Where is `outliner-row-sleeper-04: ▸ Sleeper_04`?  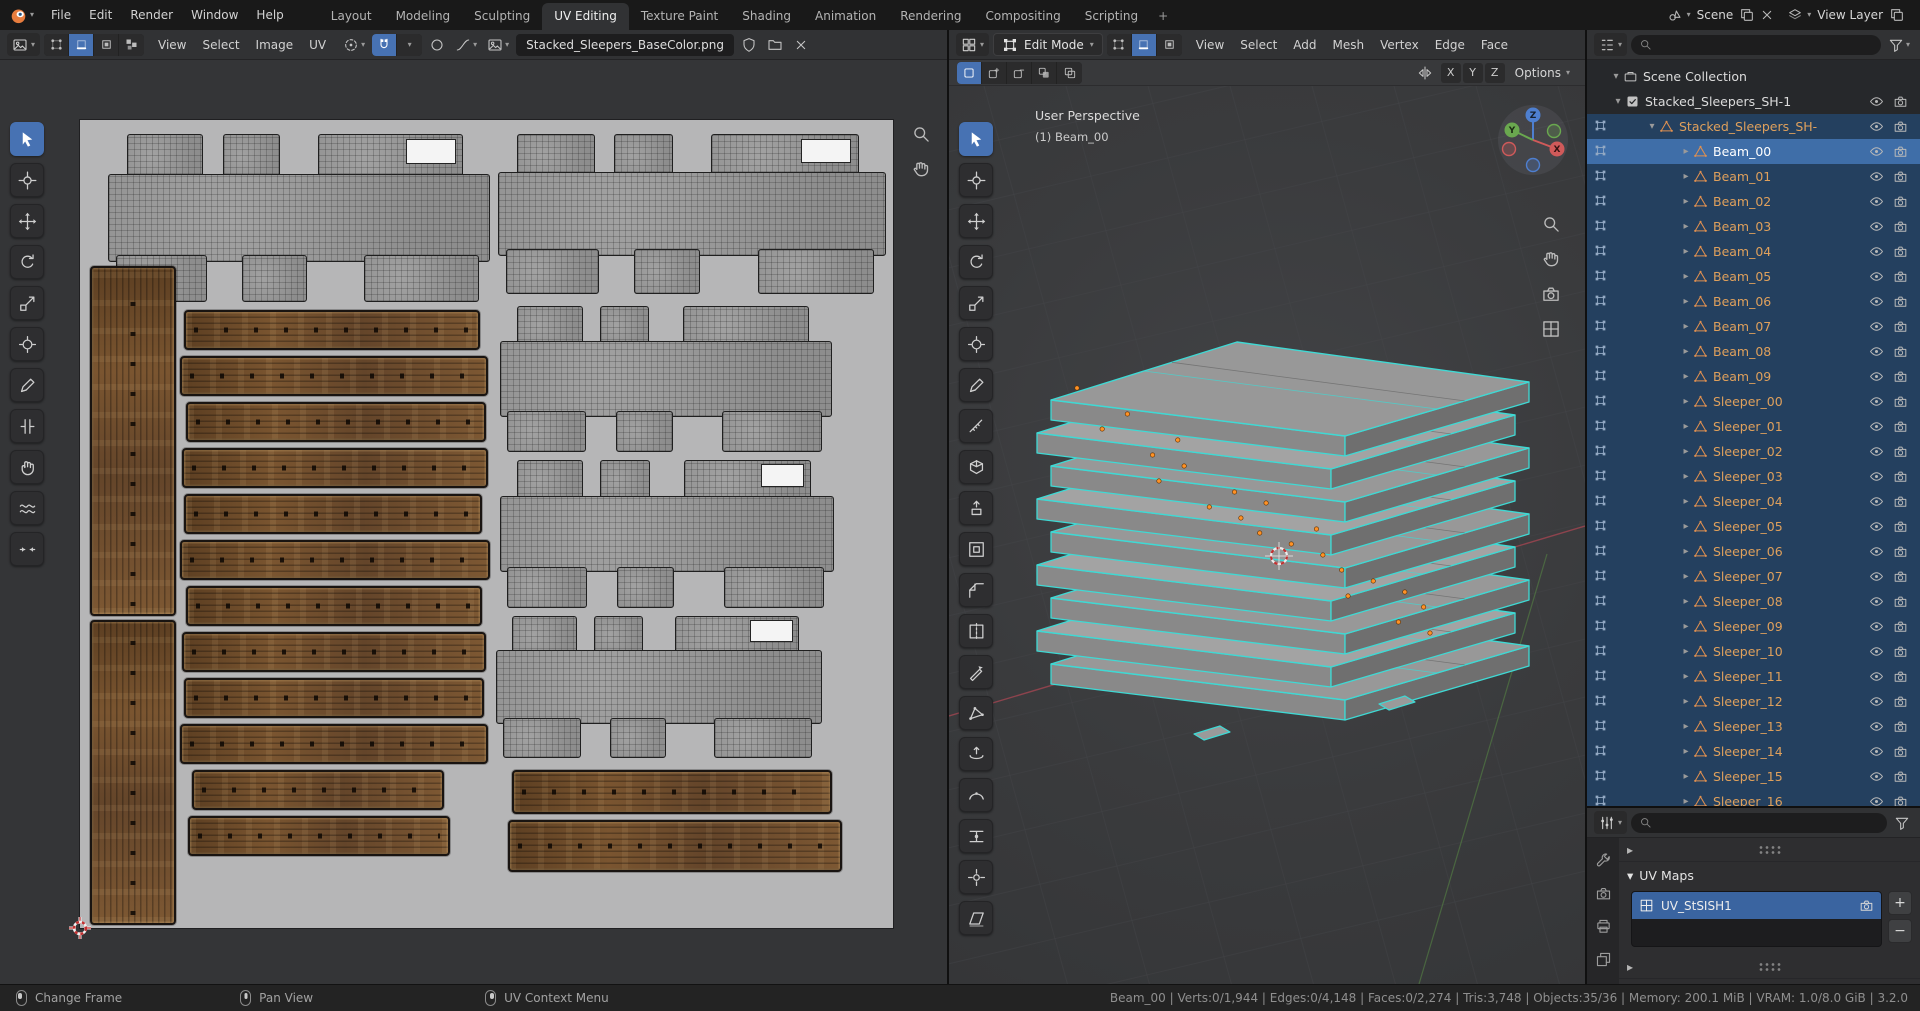
outliner-row-sleeper-04: ▸ Sleeper_04 is located at coordinates (1753, 501).